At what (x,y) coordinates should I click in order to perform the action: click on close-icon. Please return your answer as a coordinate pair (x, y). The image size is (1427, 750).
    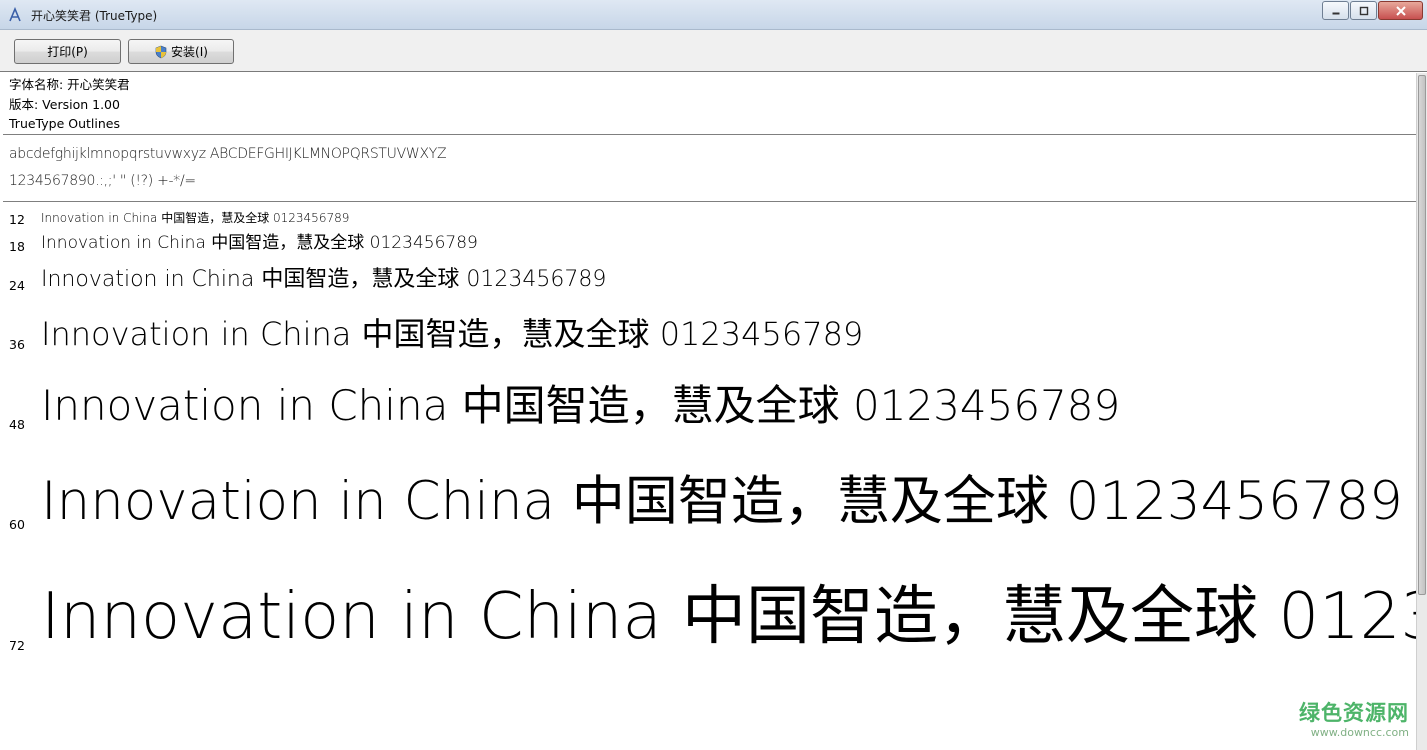
    Looking at the image, I should click on (1400, 10).